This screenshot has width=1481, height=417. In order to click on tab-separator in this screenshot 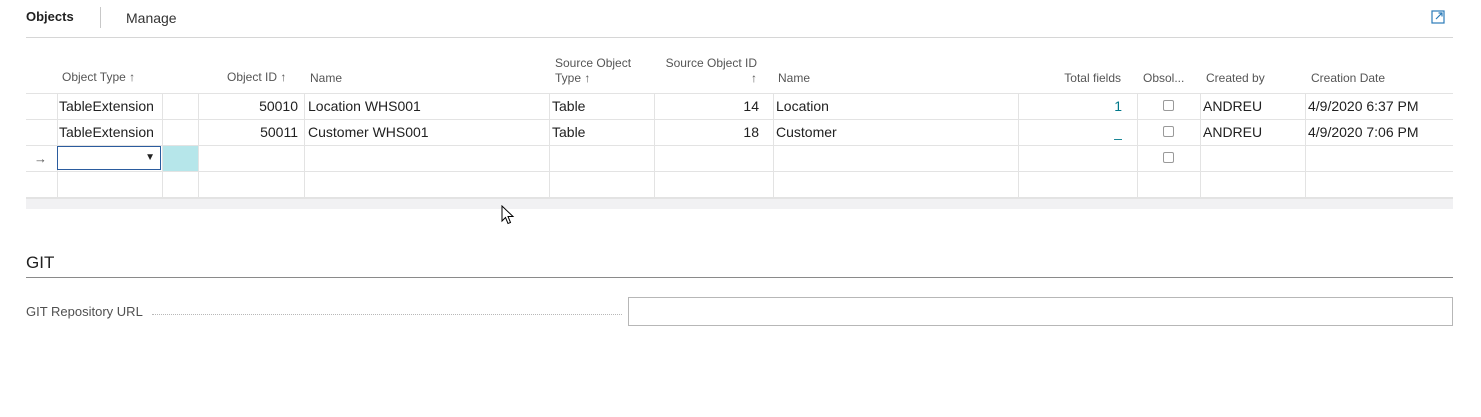, I will do `click(100, 17)`.